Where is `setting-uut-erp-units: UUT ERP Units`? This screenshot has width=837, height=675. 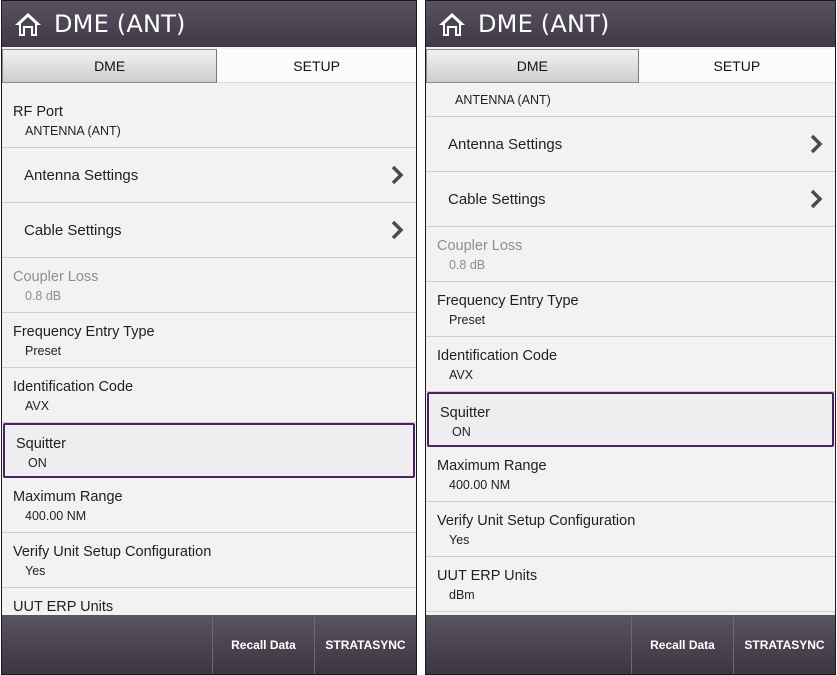 setting-uut-erp-units: UUT ERP Units is located at coordinates (209, 601).